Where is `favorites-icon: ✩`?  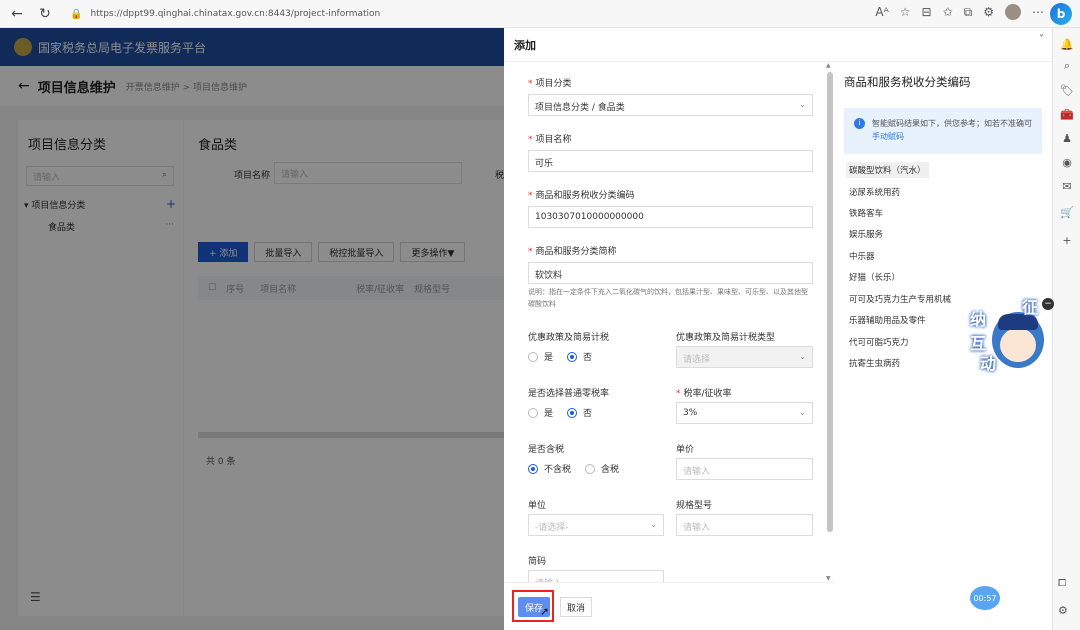
favorites-icon: ✩ is located at coordinates (948, 12).